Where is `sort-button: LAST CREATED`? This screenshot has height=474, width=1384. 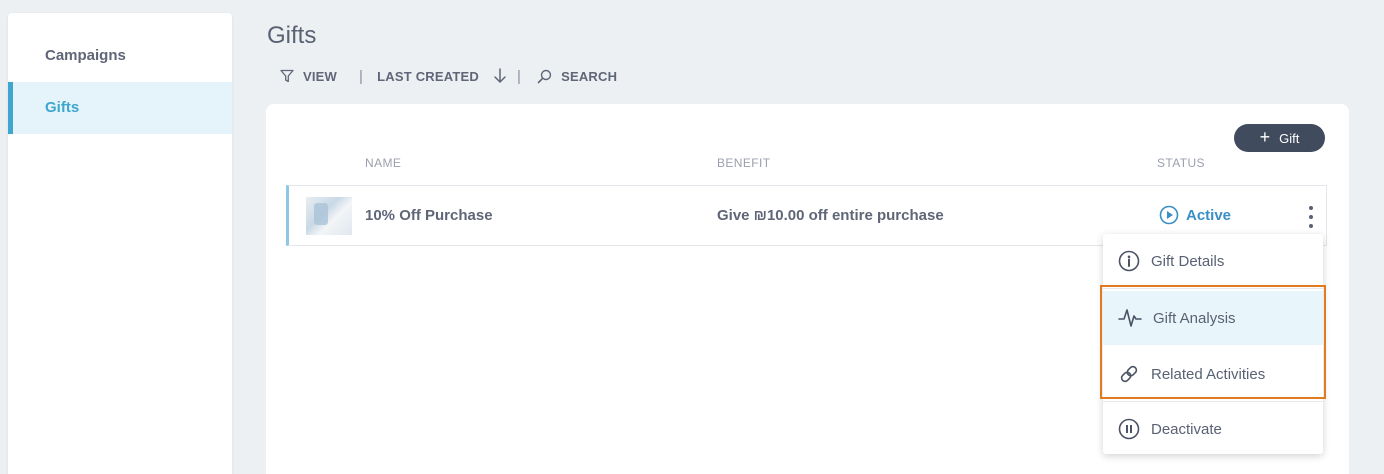 sort-button: LAST CREATED is located at coordinates (428, 76).